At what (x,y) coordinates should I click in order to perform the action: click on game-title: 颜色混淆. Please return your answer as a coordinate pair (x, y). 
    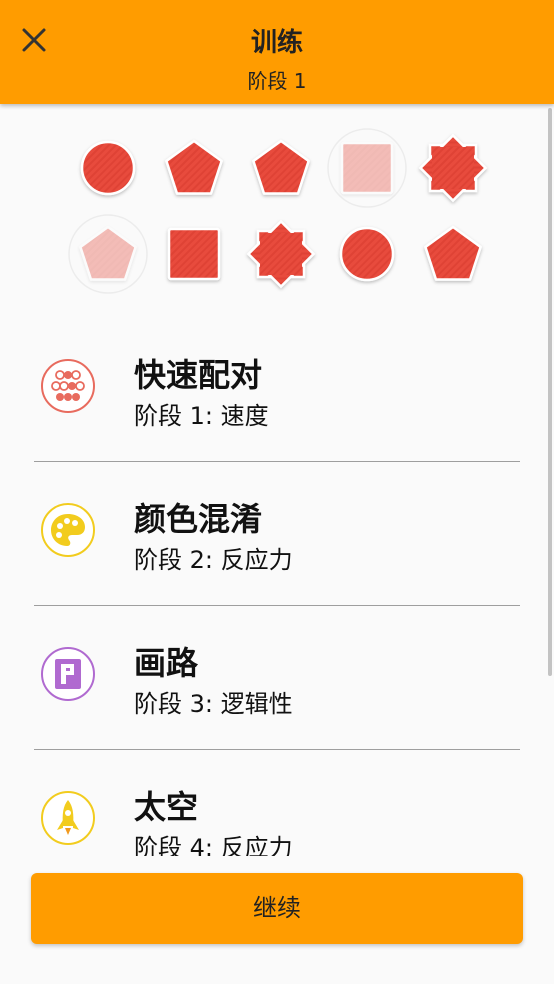
    Looking at the image, I should click on (198, 519).